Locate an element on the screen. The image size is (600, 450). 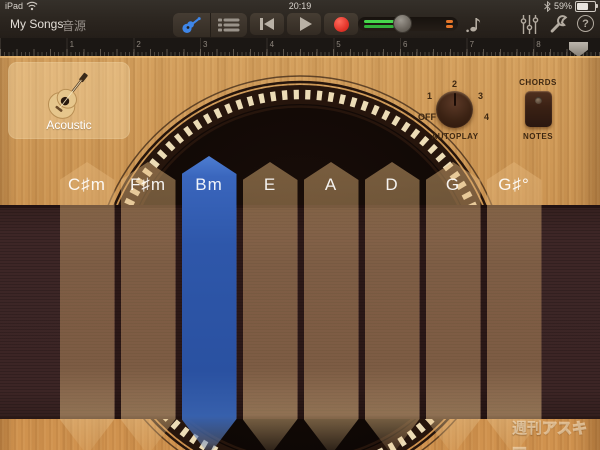
play-button is located at coordinates (304, 24).